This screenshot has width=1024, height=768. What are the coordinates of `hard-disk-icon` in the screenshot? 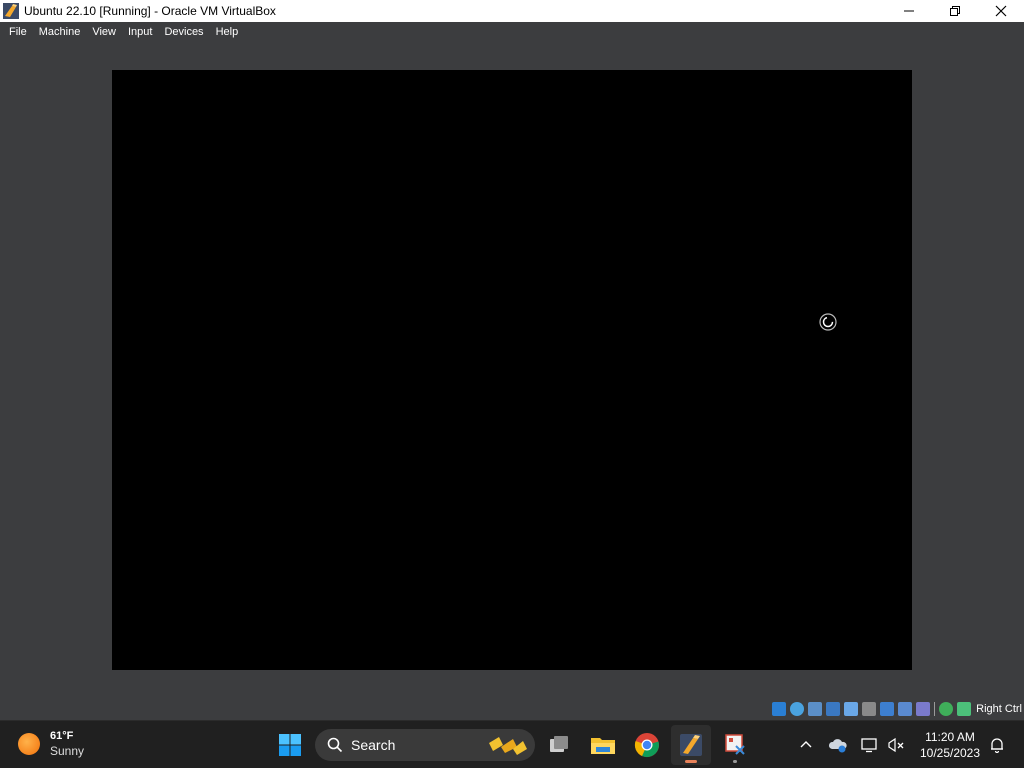 It's located at (779, 709).